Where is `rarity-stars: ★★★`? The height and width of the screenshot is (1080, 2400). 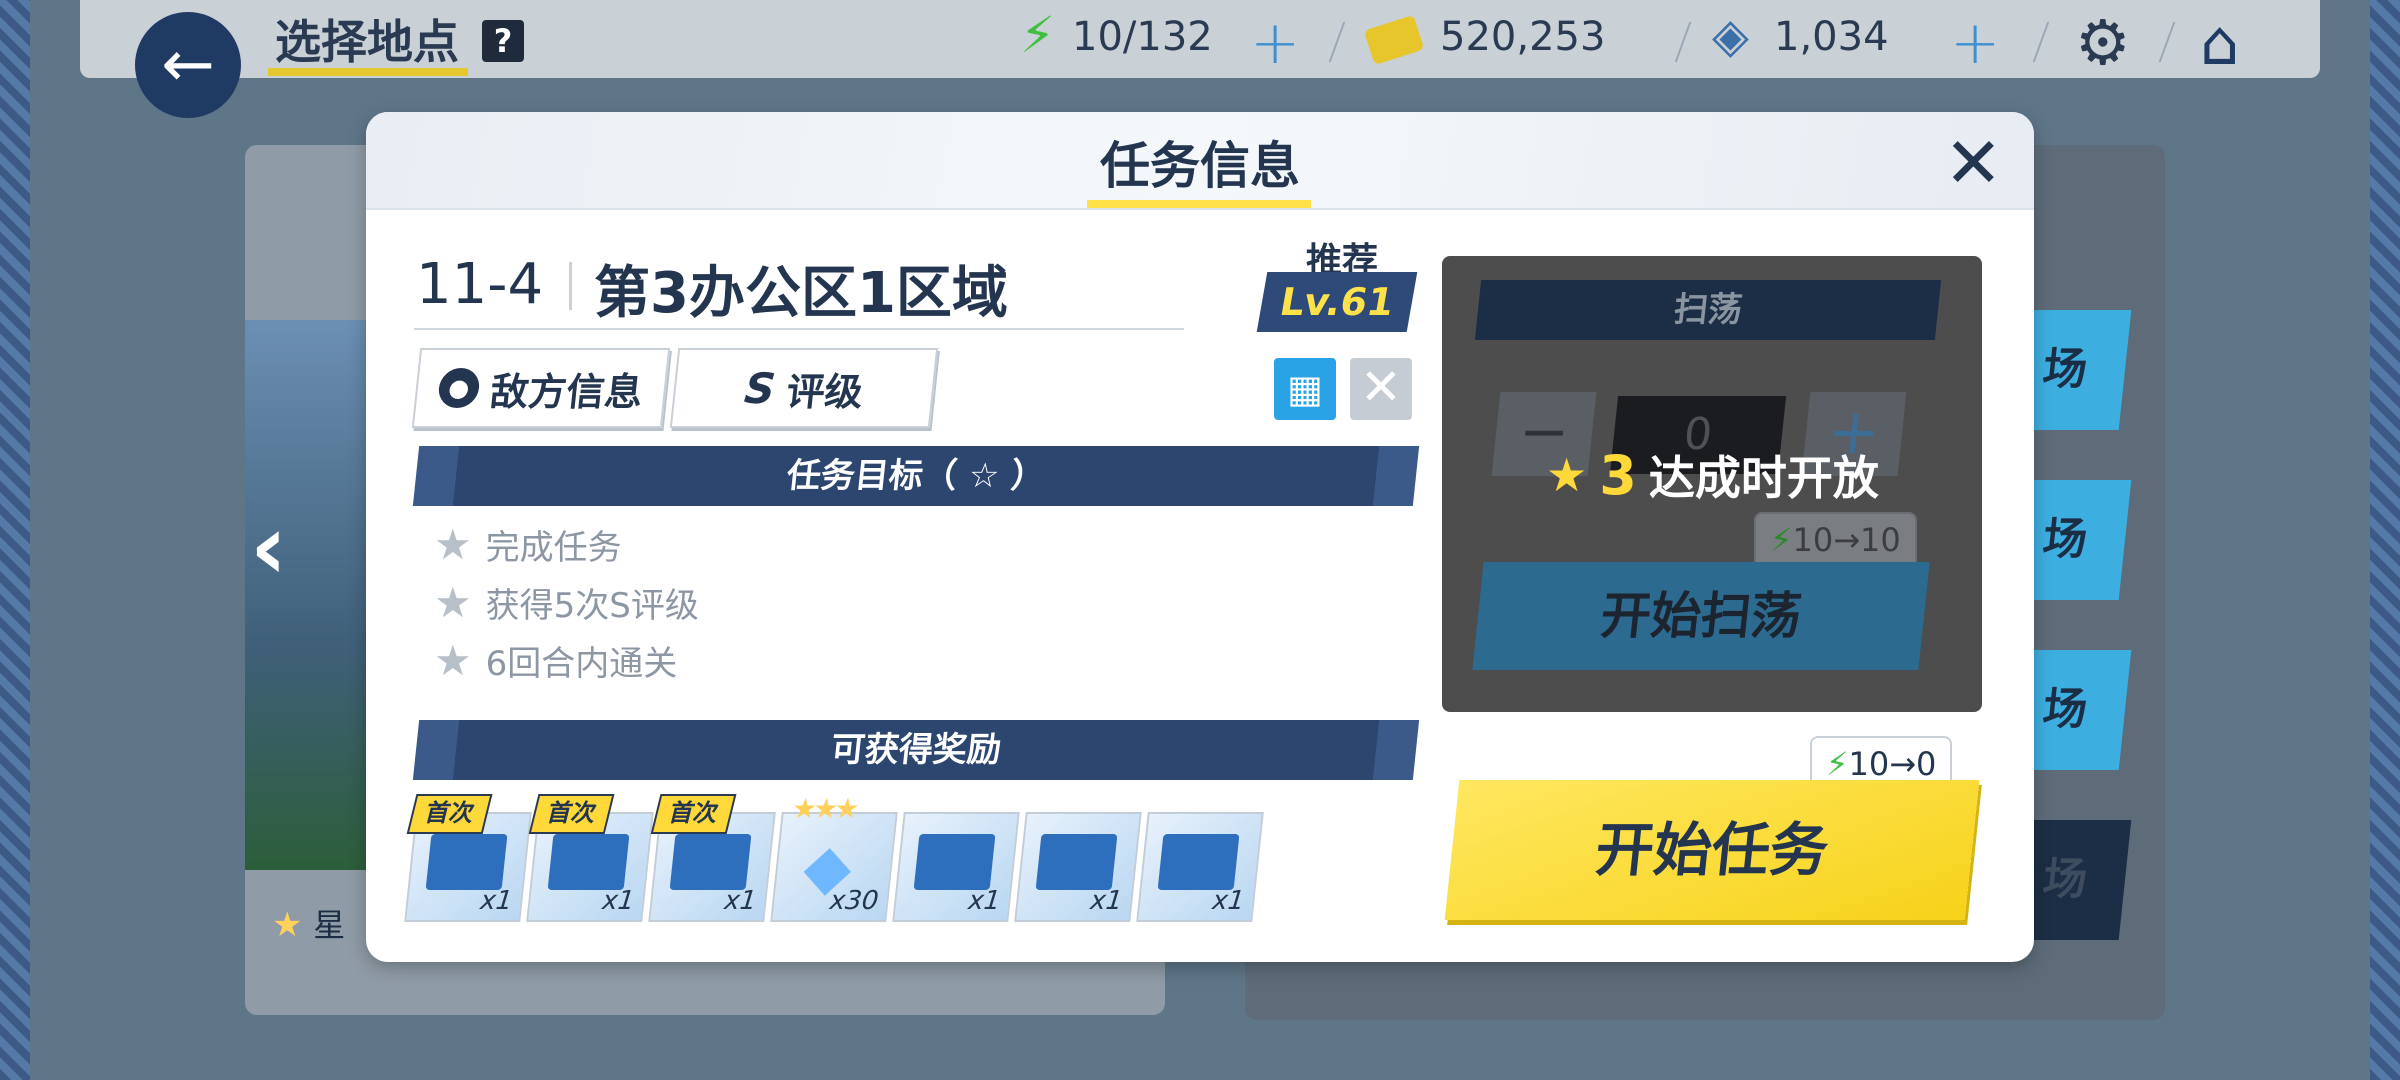 rarity-stars: ★★★ is located at coordinates (824, 808).